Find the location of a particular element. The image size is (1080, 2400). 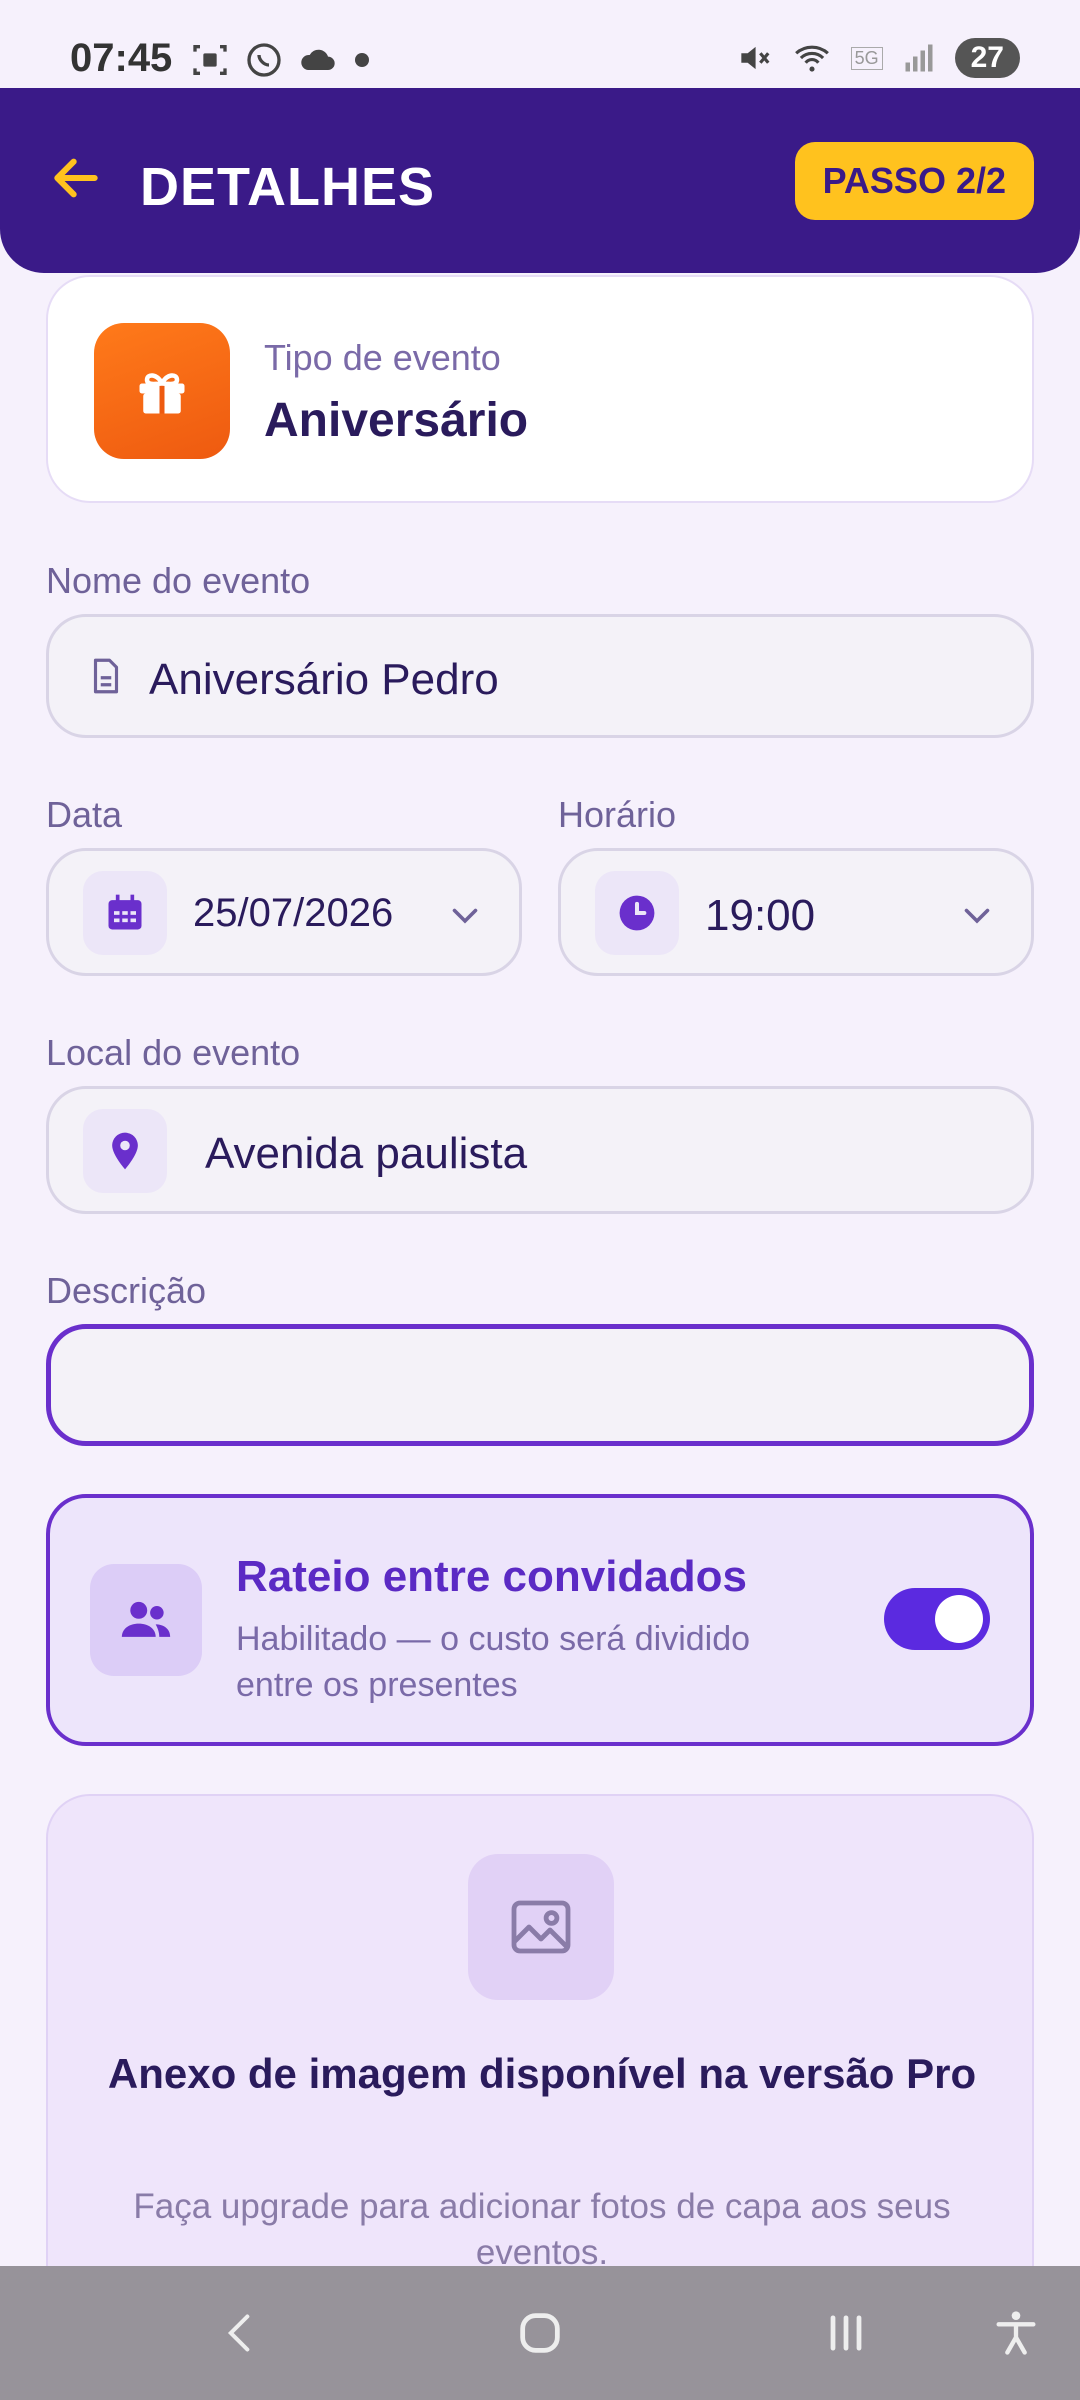

nav-home-button is located at coordinates (540, 2333).